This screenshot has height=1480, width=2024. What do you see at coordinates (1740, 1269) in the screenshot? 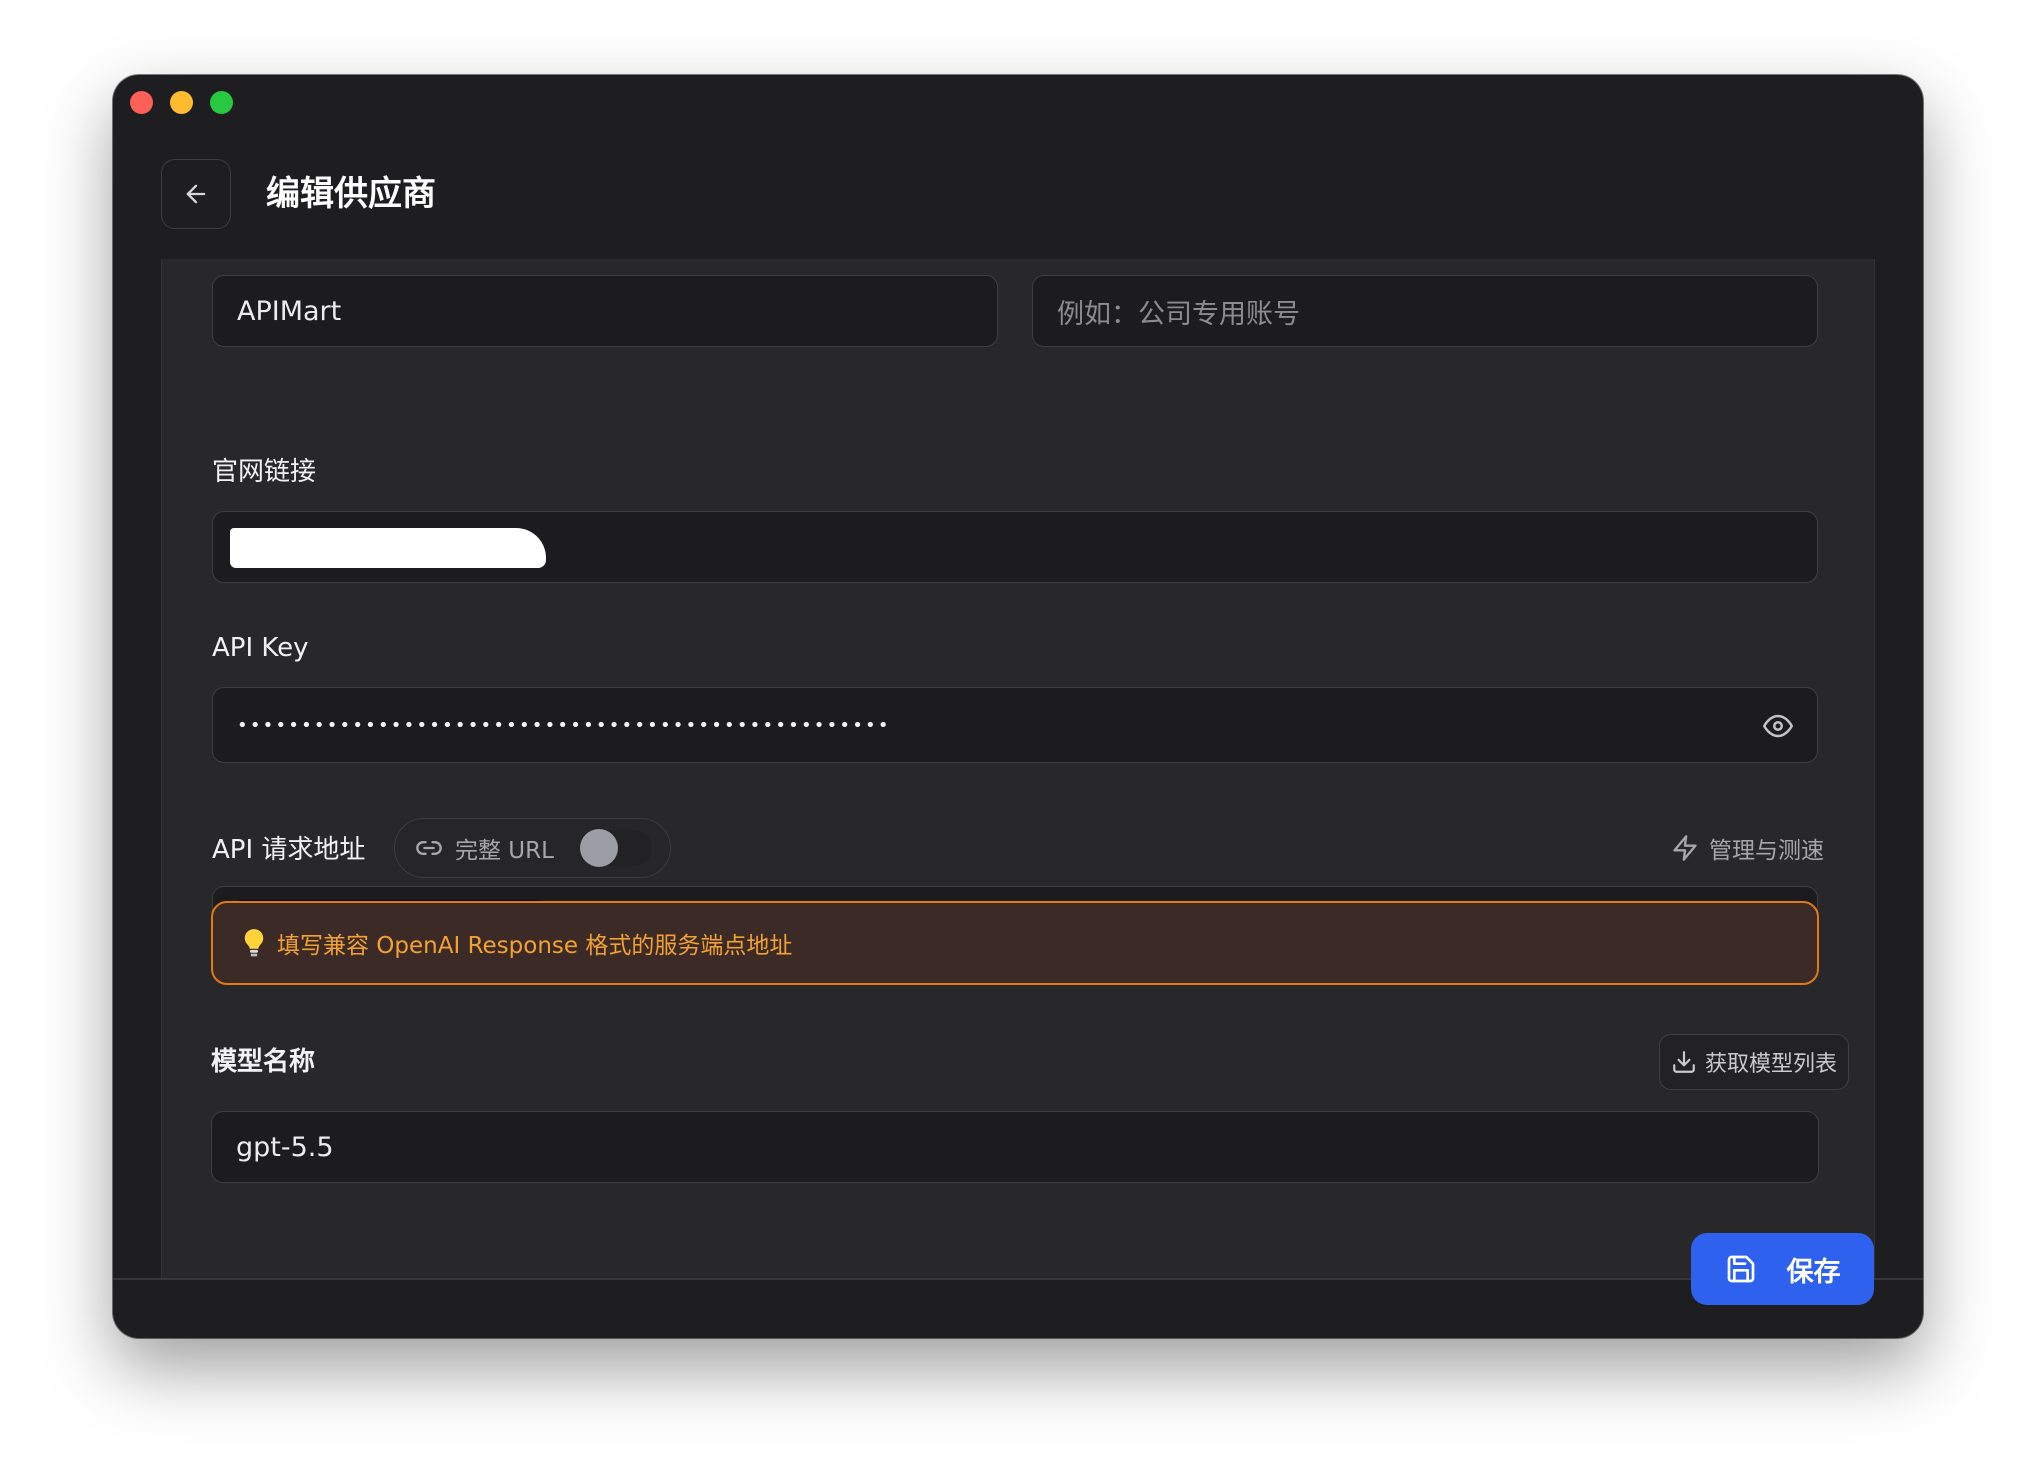
I see `save-icon` at bounding box center [1740, 1269].